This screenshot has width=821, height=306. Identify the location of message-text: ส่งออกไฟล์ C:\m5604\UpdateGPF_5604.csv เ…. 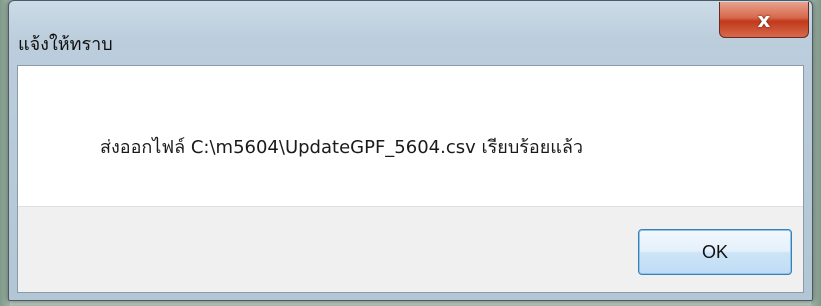
(342, 147).